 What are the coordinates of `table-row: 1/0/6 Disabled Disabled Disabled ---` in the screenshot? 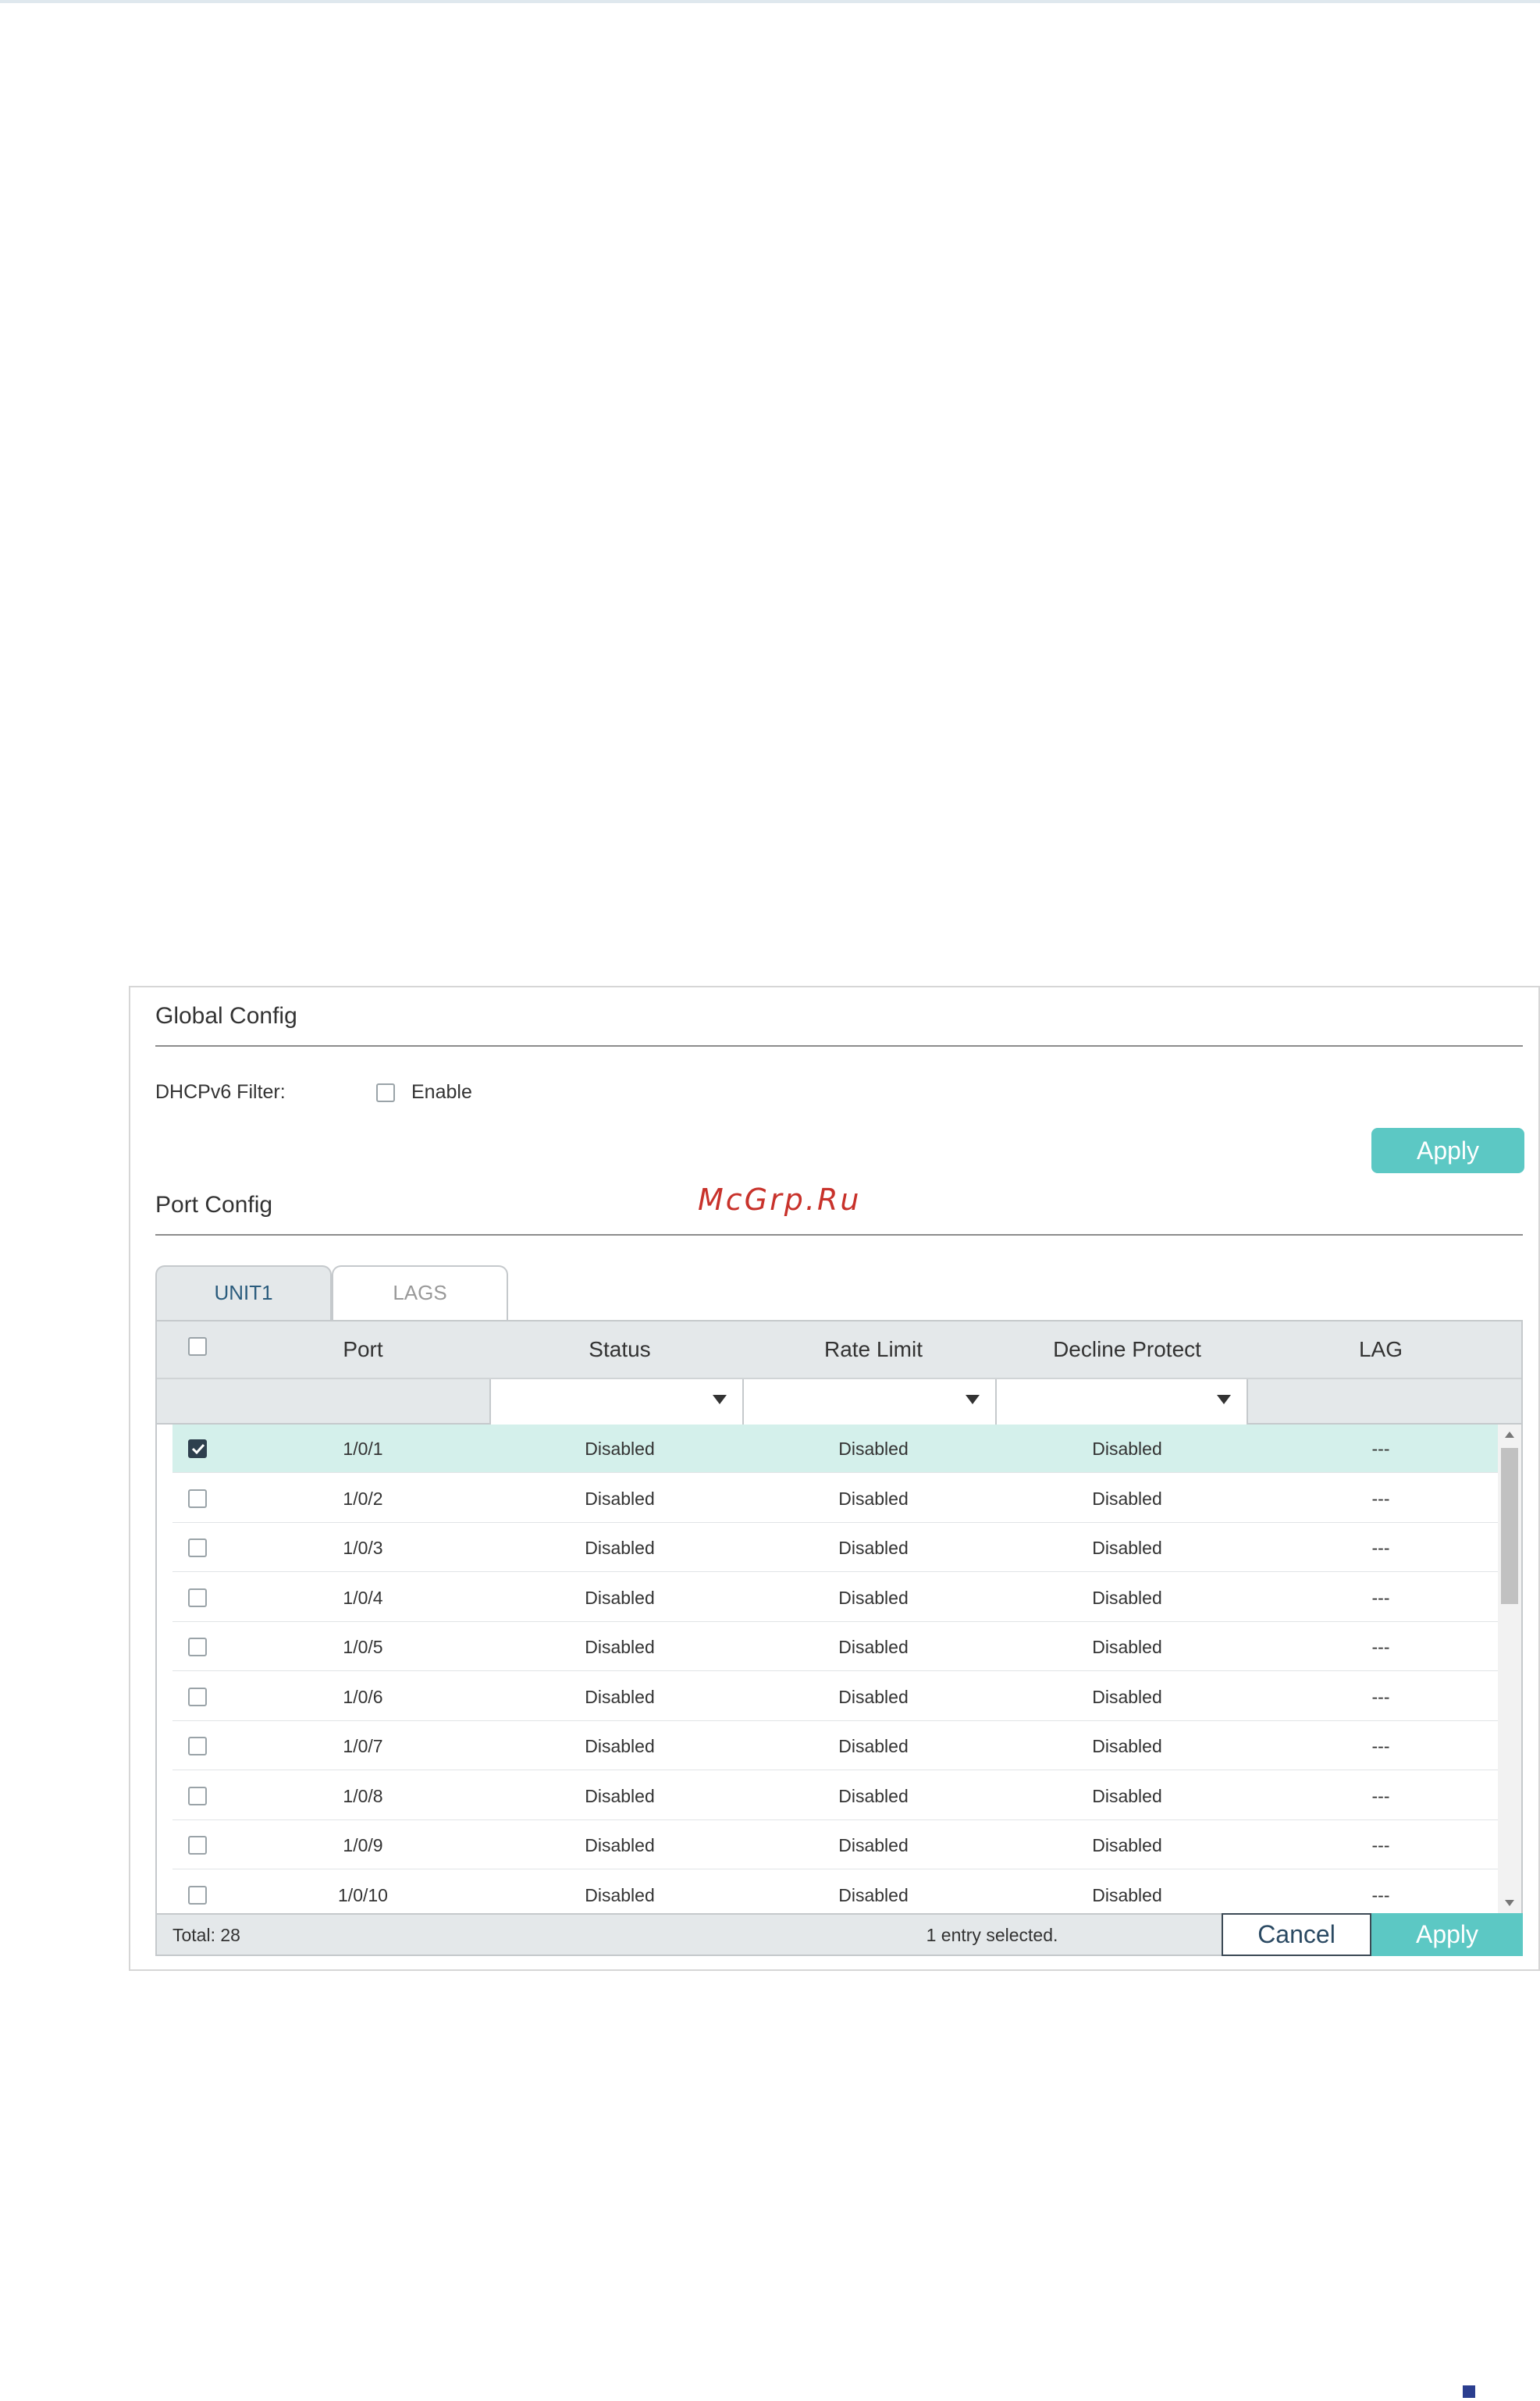 It's located at (835, 1697).